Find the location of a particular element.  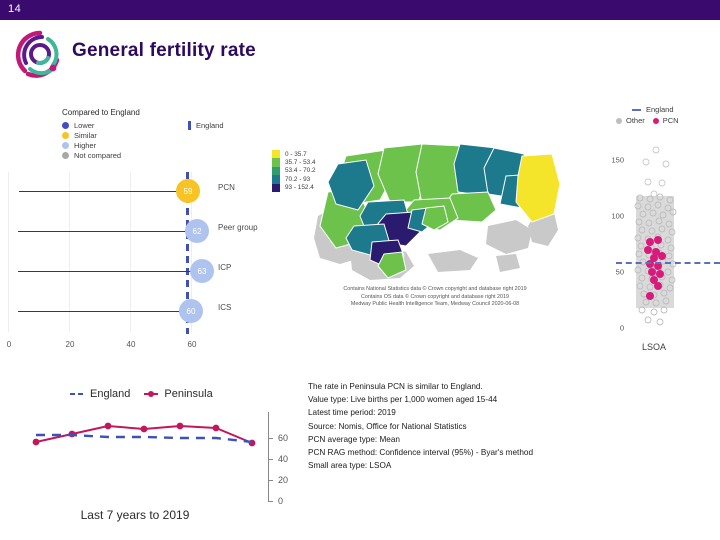

x-tick-0: 0 is located at coordinates (9, 344).